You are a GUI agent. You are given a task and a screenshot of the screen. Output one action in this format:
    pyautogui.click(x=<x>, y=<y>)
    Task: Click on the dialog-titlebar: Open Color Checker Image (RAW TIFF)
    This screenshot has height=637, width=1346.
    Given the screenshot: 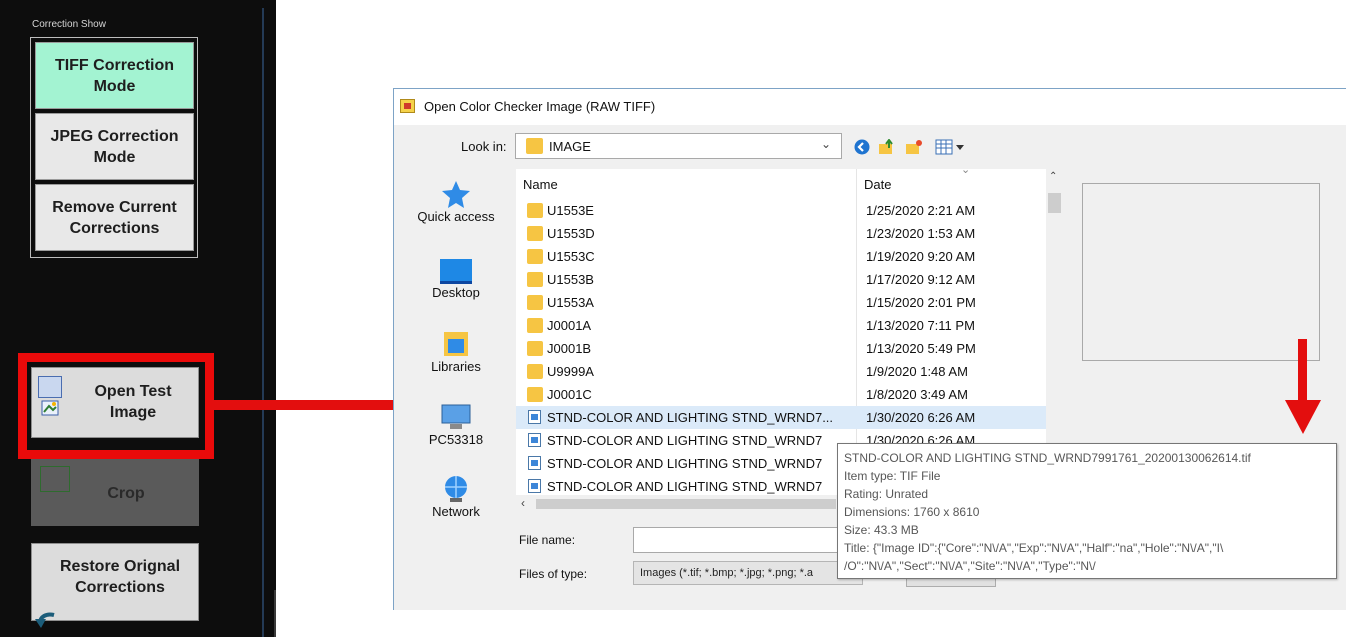 What is the action you would take?
    pyautogui.click(x=870, y=107)
    